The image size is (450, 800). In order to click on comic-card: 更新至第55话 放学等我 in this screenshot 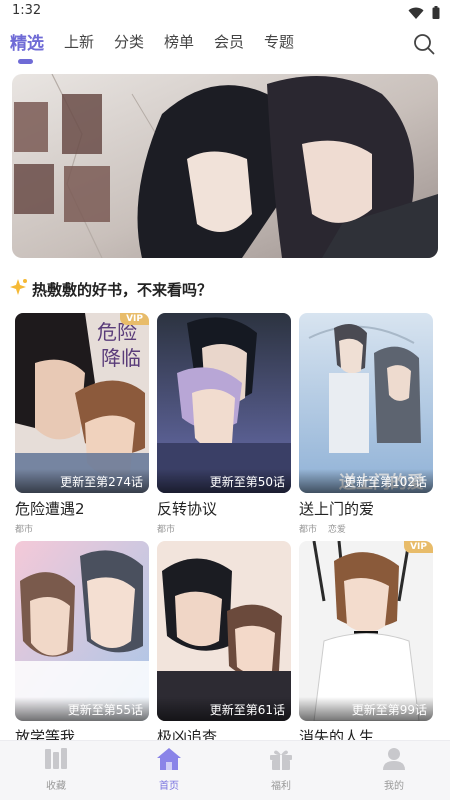, I will do `click(82, 644)`.